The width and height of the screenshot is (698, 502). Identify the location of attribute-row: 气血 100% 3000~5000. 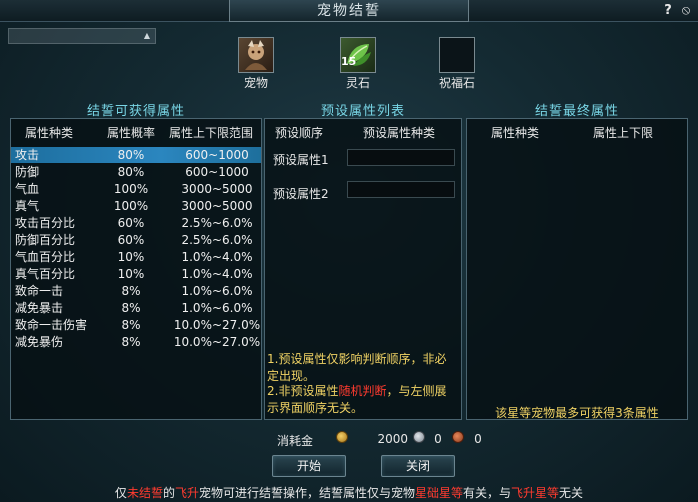
(136, 189).